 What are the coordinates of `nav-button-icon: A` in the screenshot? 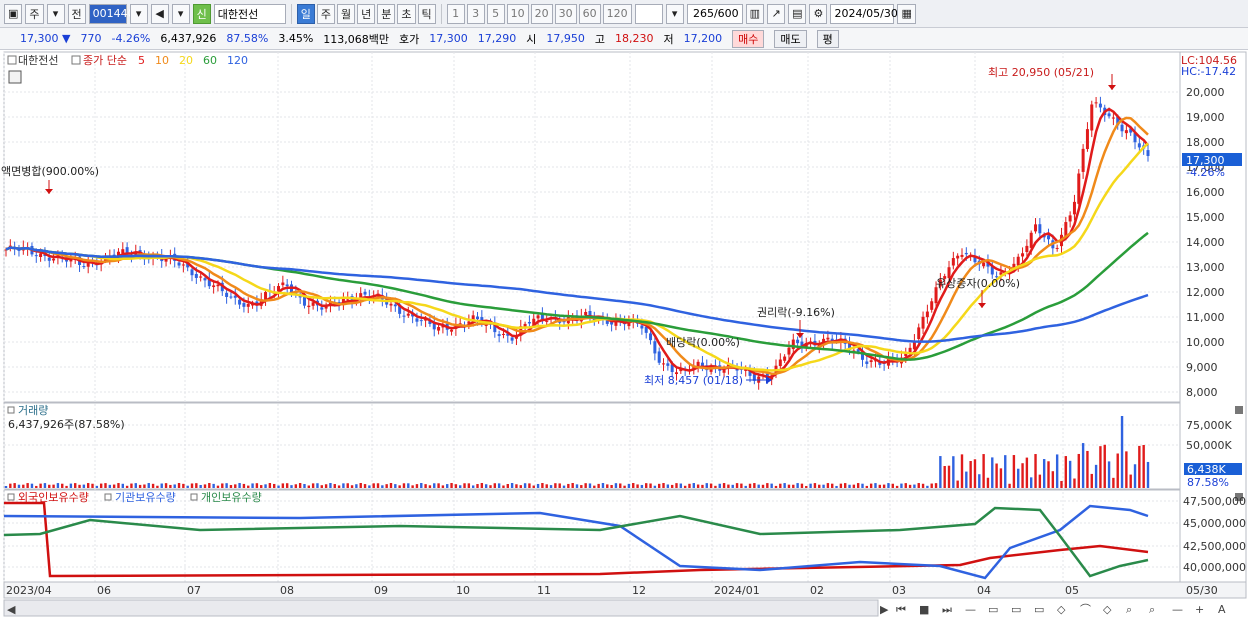 It's located at (1222, 609).